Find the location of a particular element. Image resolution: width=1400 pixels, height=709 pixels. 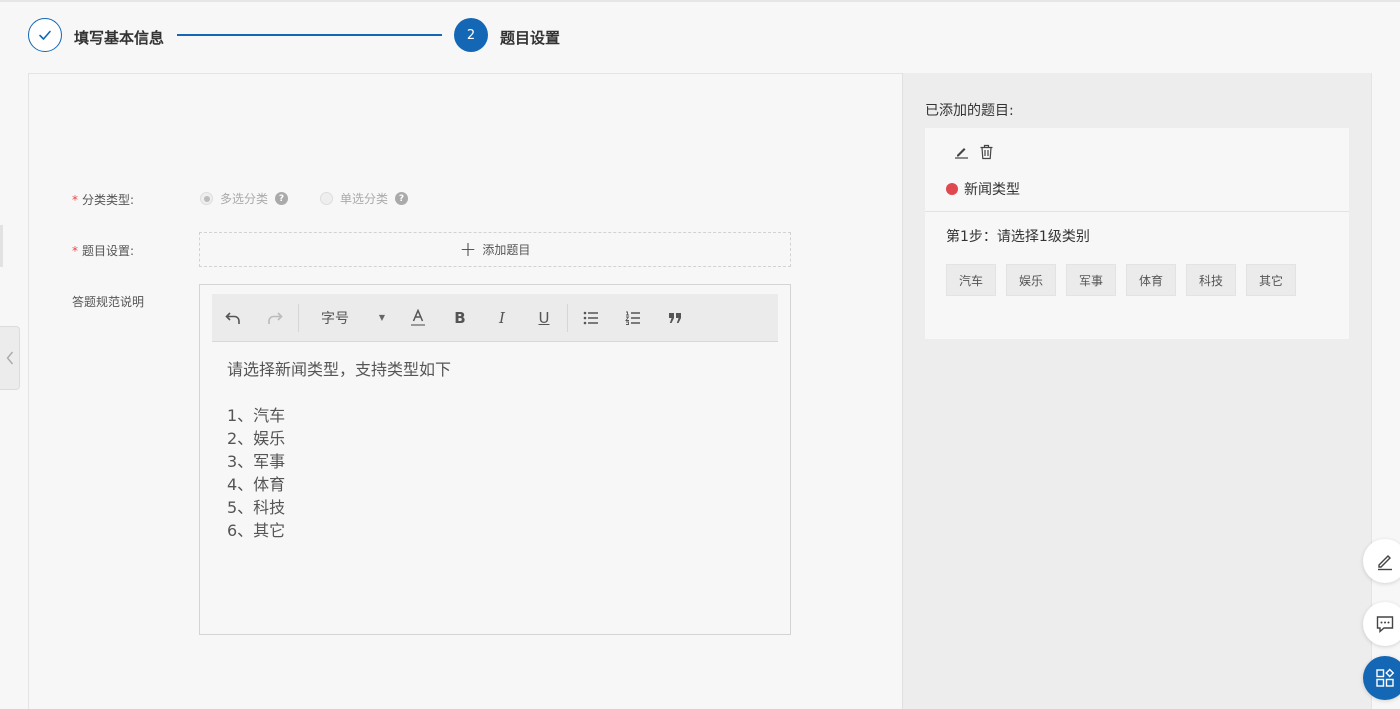

category-tag: 娱乐 is located at coordinates (1031, 280).